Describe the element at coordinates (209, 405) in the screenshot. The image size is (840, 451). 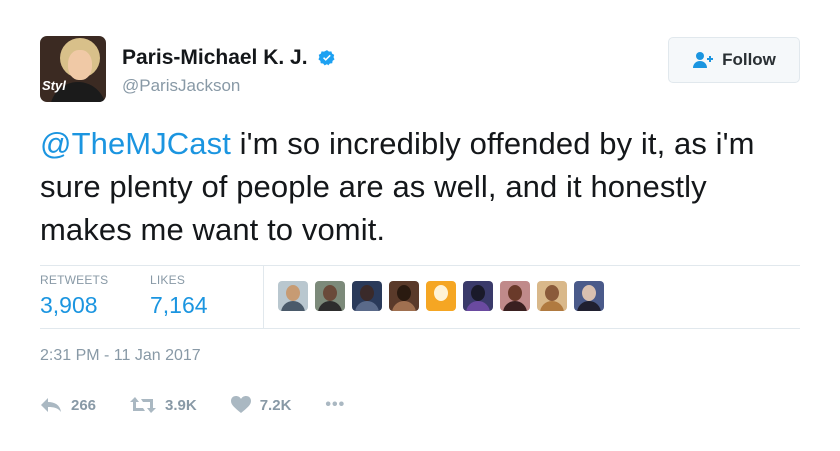
I see `tweet-actions: 266 3.9K 7.2K •••` at that location.